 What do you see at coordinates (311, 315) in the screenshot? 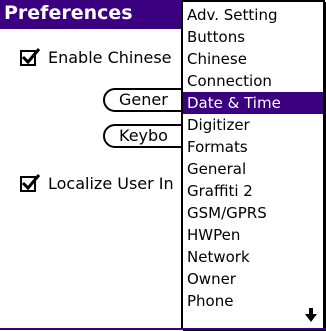
I see `arrow-down-icon` at bounding box center [311, 315].